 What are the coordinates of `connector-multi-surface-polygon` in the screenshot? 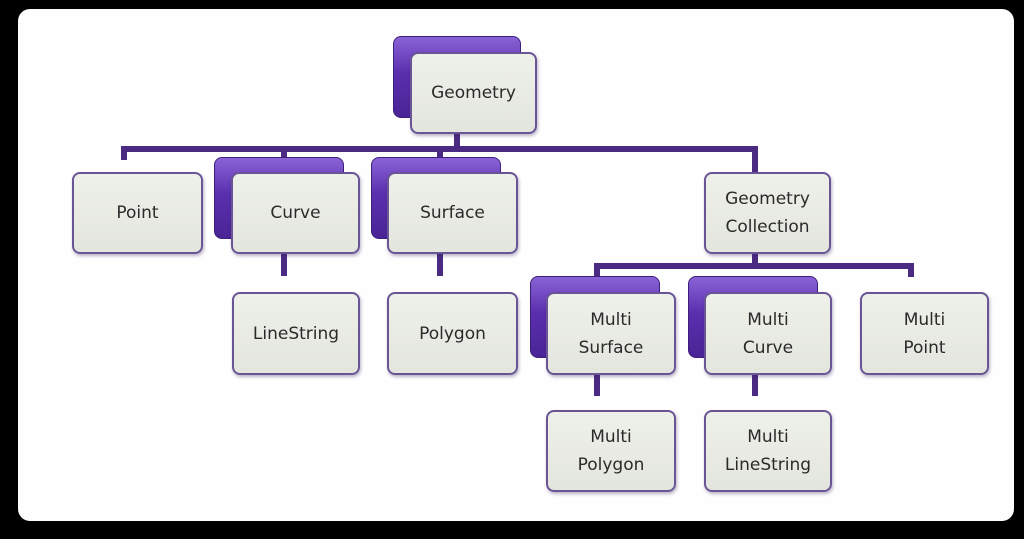 It's located at (597, 385).